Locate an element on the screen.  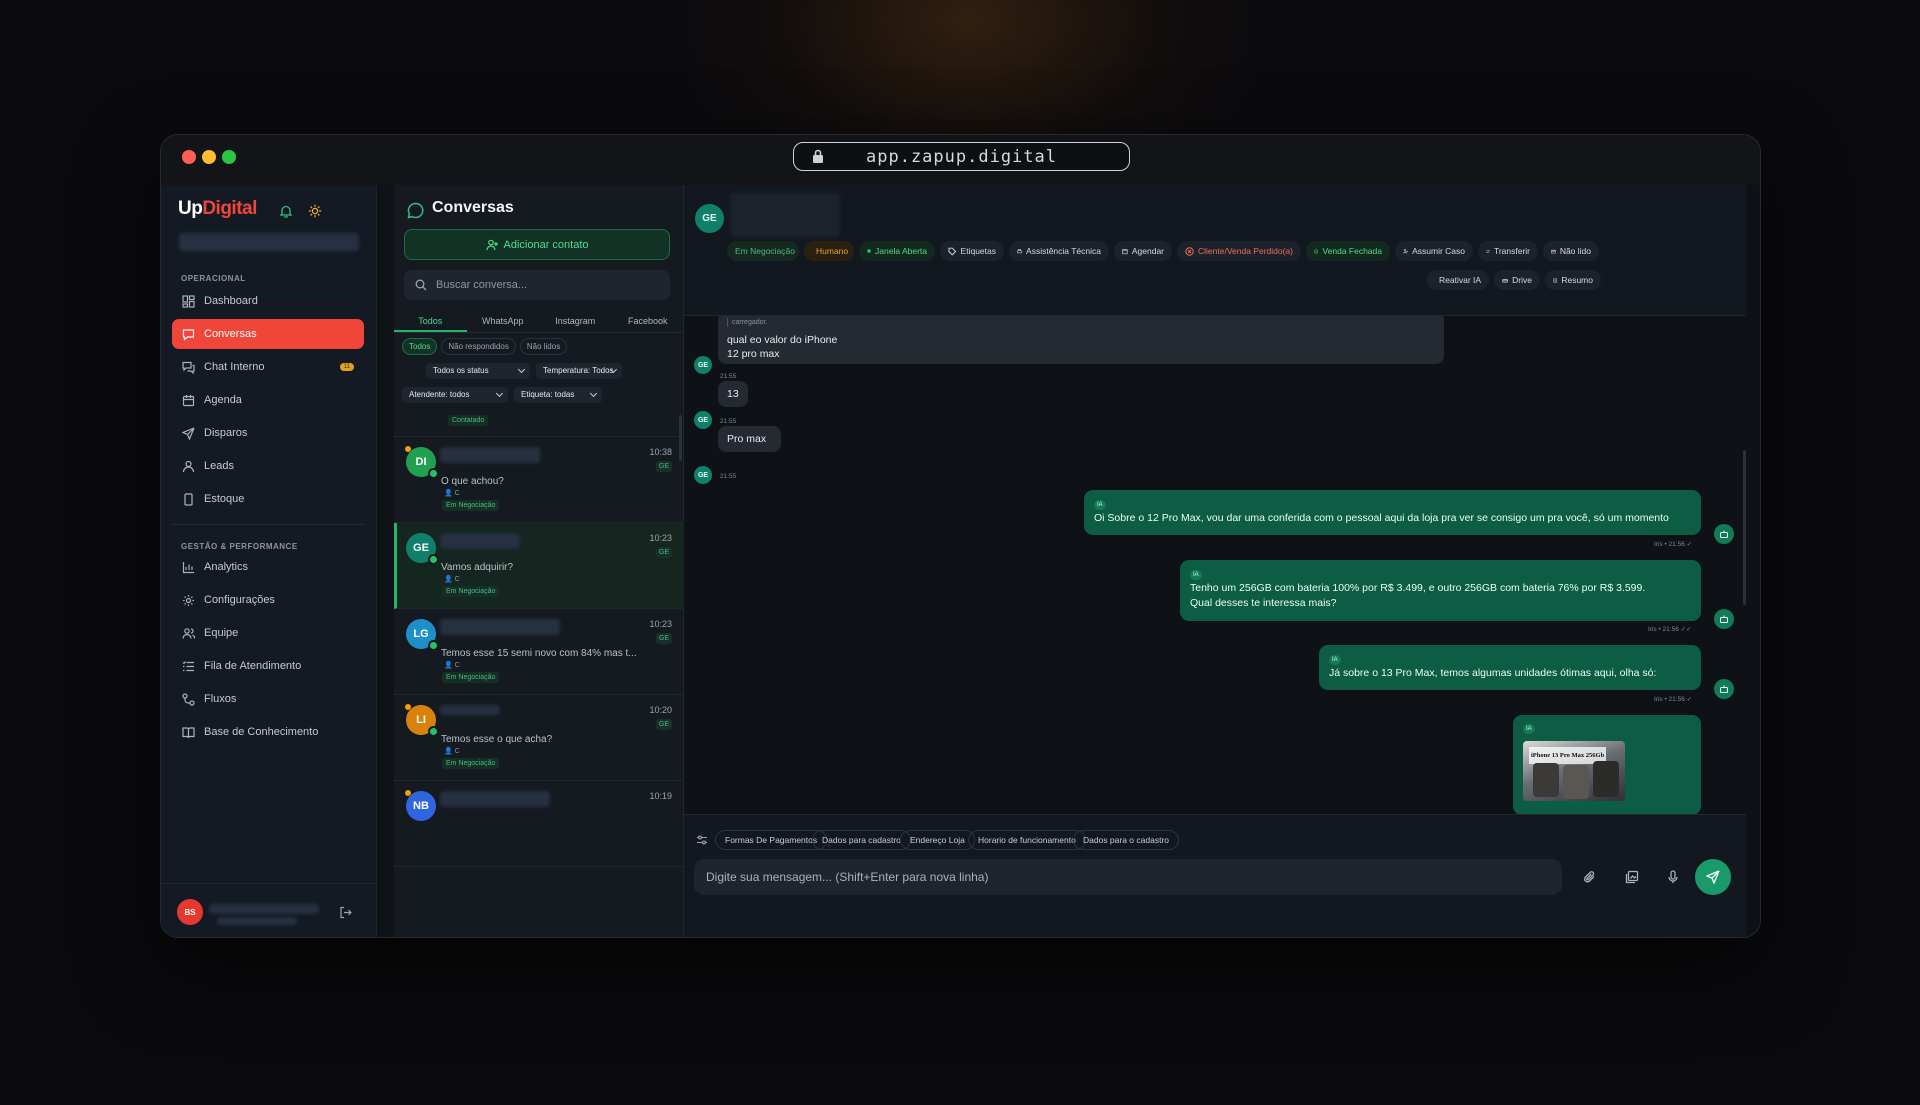
drive-button: Drive is located at coordinates (1517, 280).